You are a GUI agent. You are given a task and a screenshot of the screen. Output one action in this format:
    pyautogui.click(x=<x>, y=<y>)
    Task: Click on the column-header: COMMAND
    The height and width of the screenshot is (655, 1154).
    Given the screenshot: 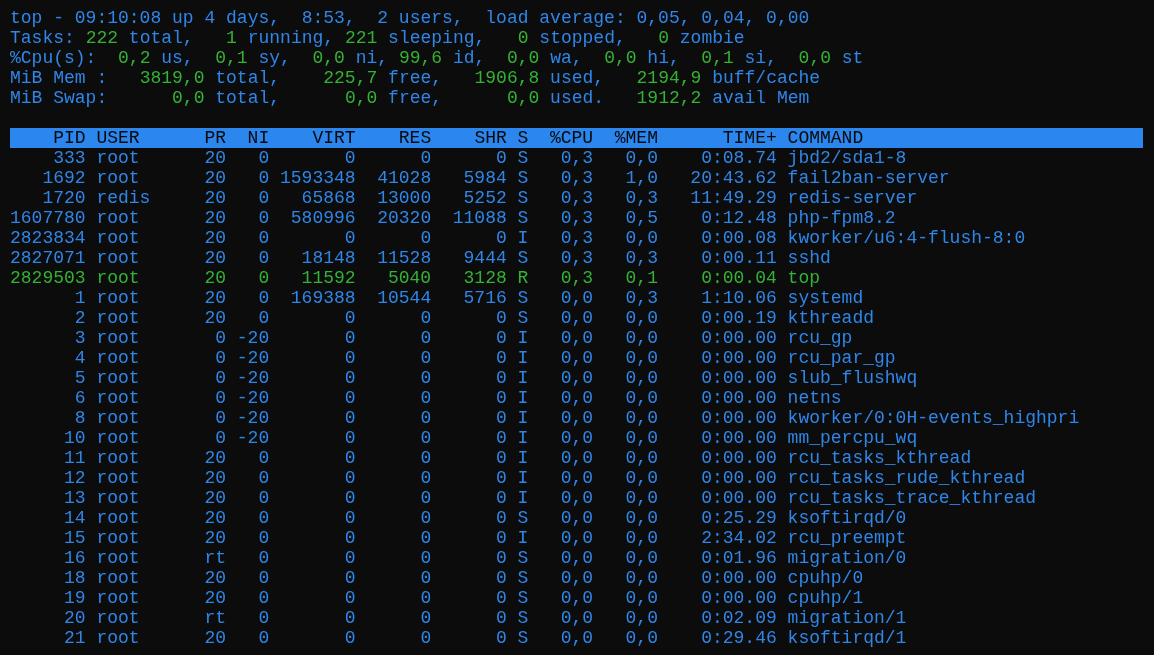 What is the action you would take?
    pyautogui.click(x=965, y=138)
    